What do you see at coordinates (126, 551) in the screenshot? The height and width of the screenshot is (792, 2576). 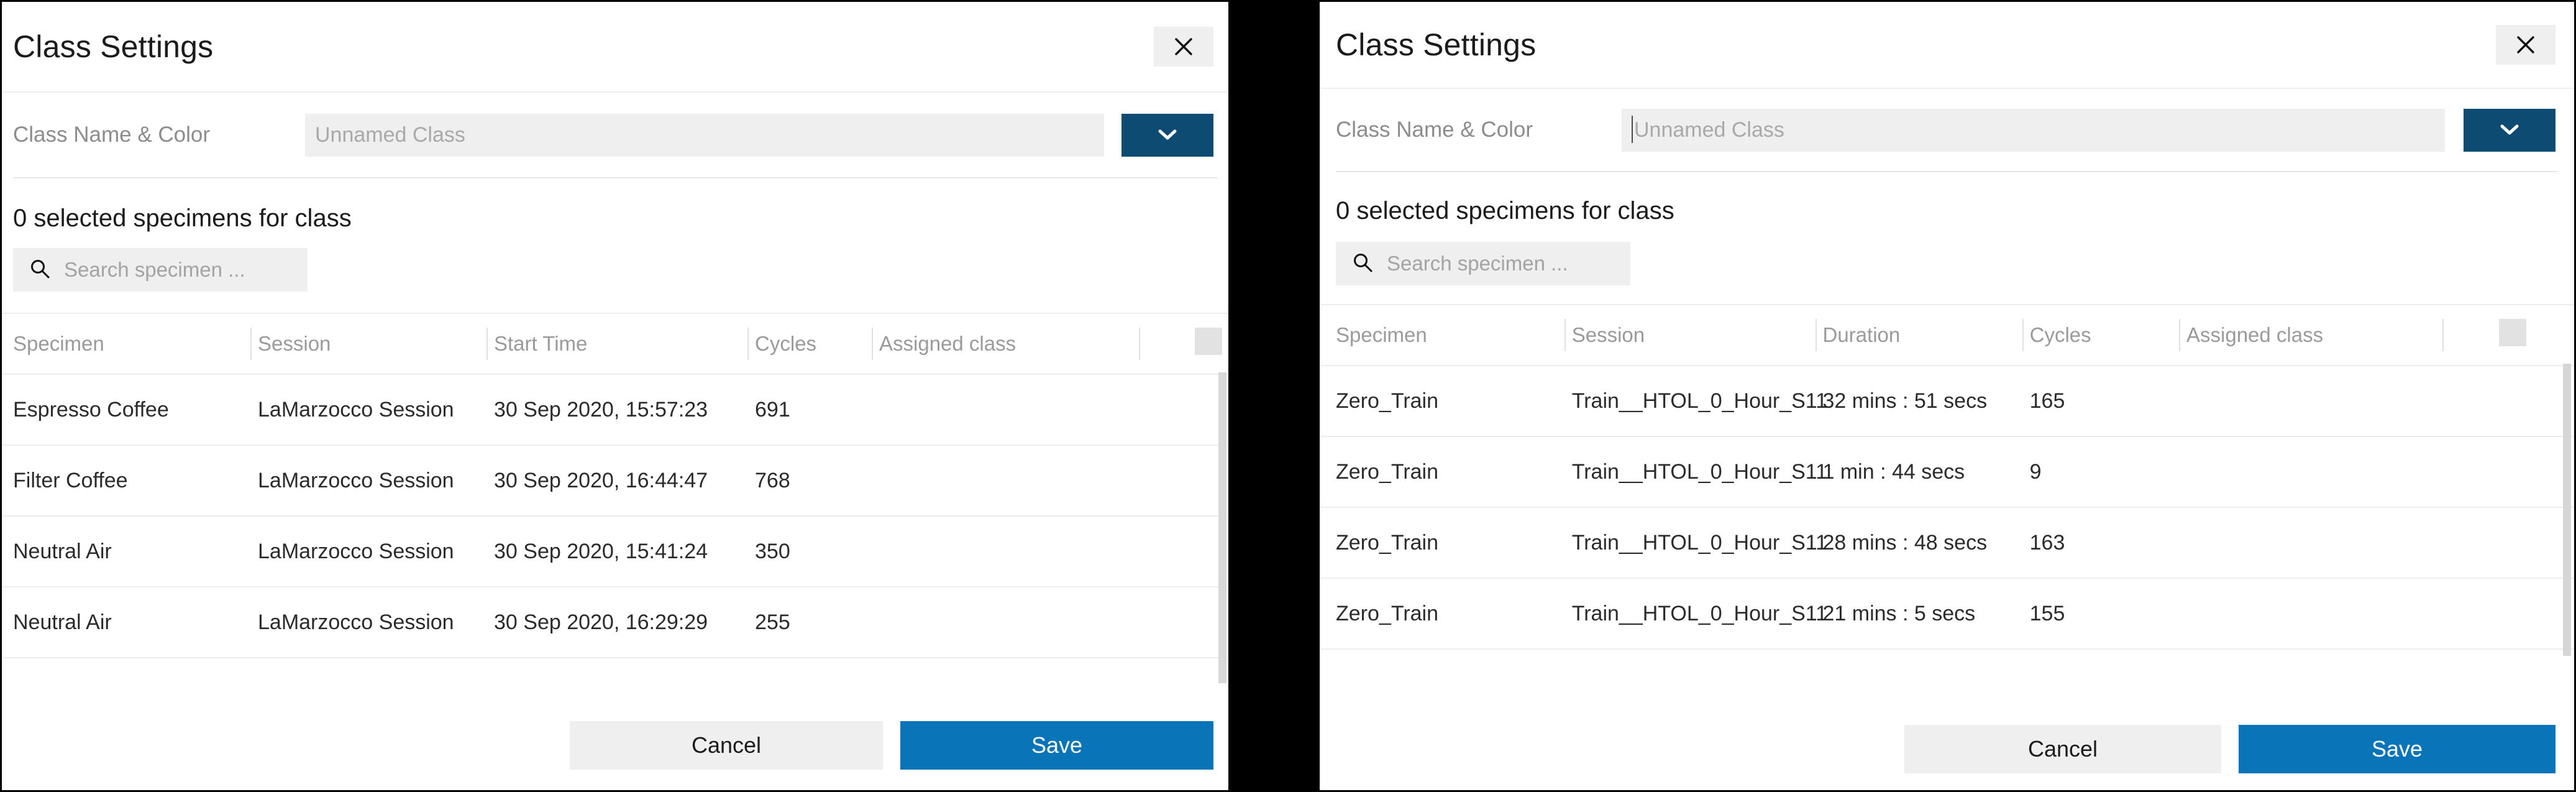 I see `cell-specimen: Neutral Air` at bounding box center [126, 551].